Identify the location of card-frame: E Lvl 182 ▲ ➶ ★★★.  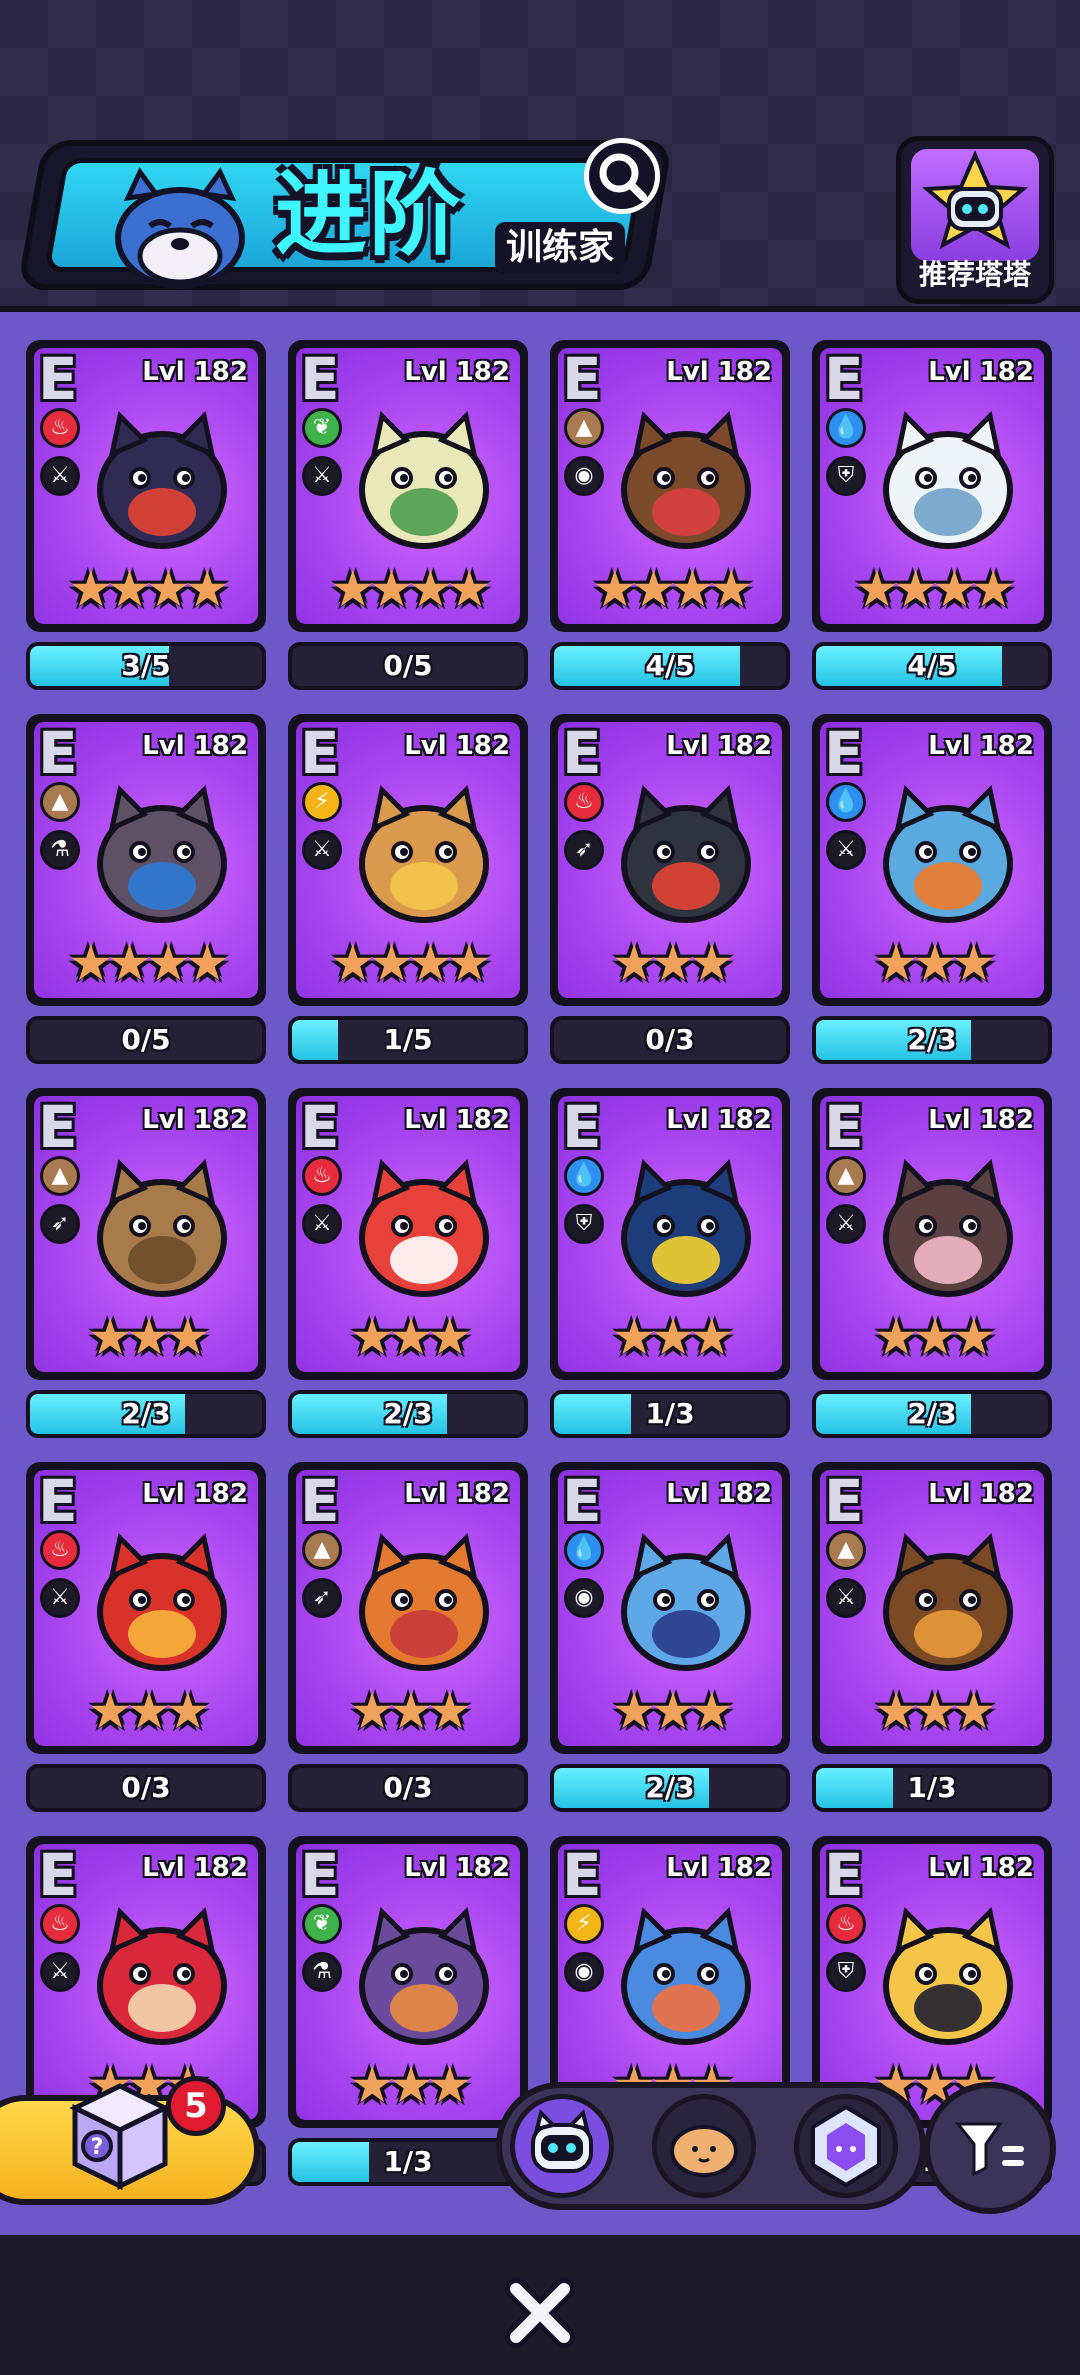
(408, 1608).